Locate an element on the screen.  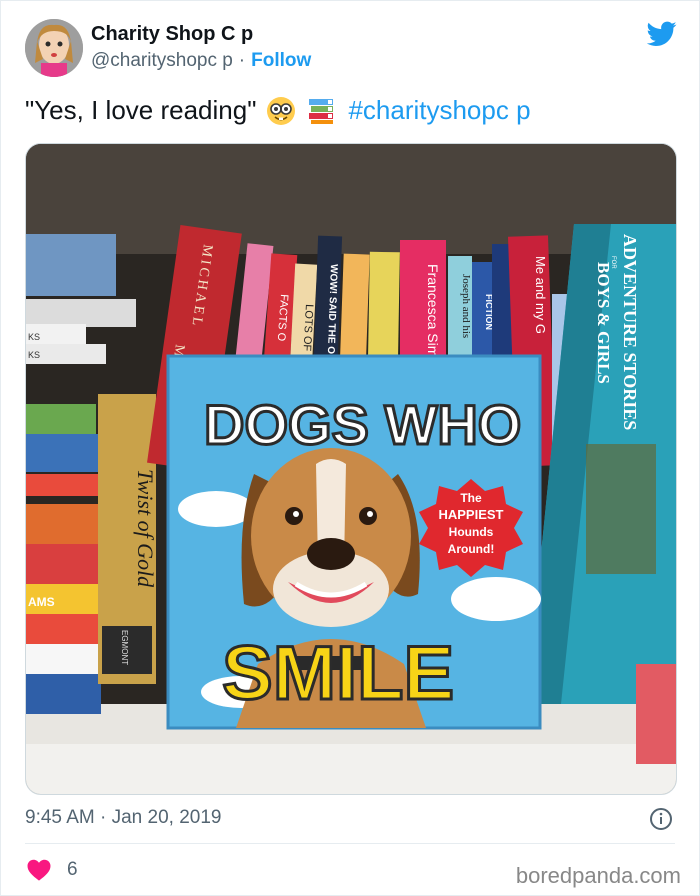
book-title-bottom: SMILE is located at coordinates (338, 673).